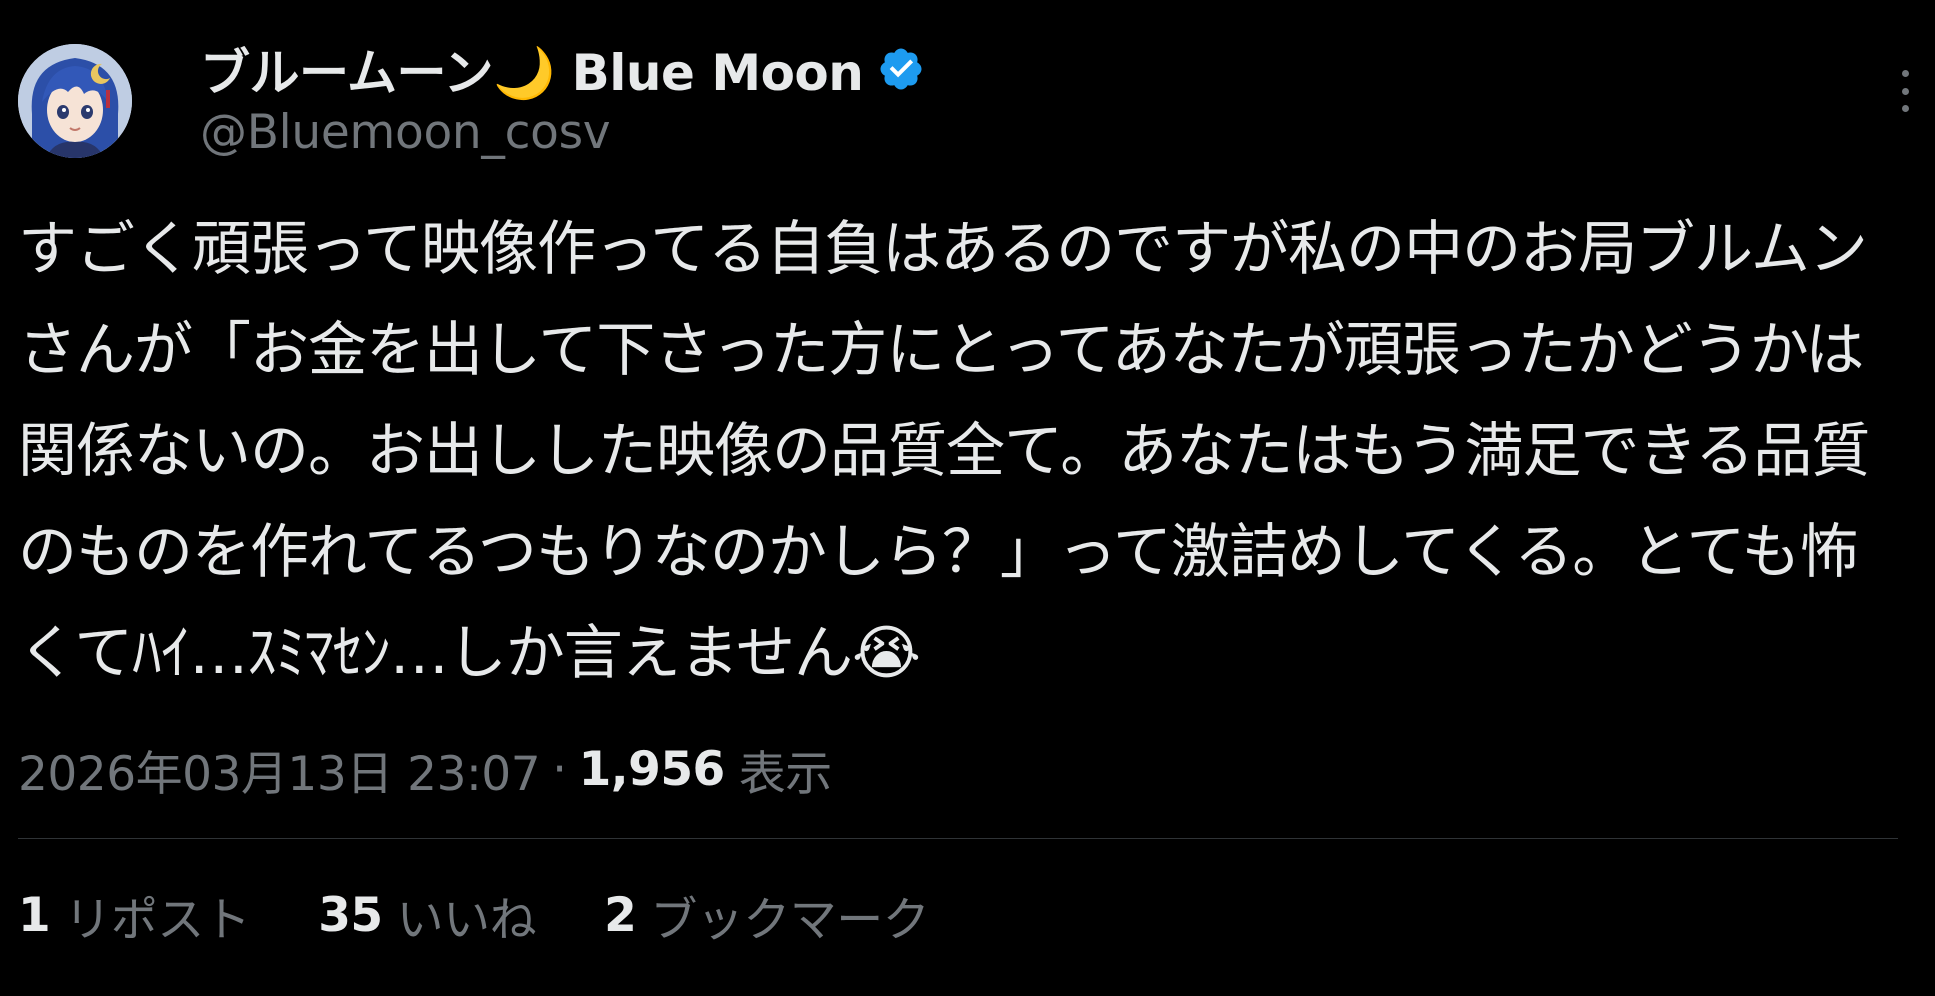 This screenshot has width=1935, height=996. I want to click on engagement-stats: 1 リポスト 35 いいね 2 ブックマーク, so click(507, 916).